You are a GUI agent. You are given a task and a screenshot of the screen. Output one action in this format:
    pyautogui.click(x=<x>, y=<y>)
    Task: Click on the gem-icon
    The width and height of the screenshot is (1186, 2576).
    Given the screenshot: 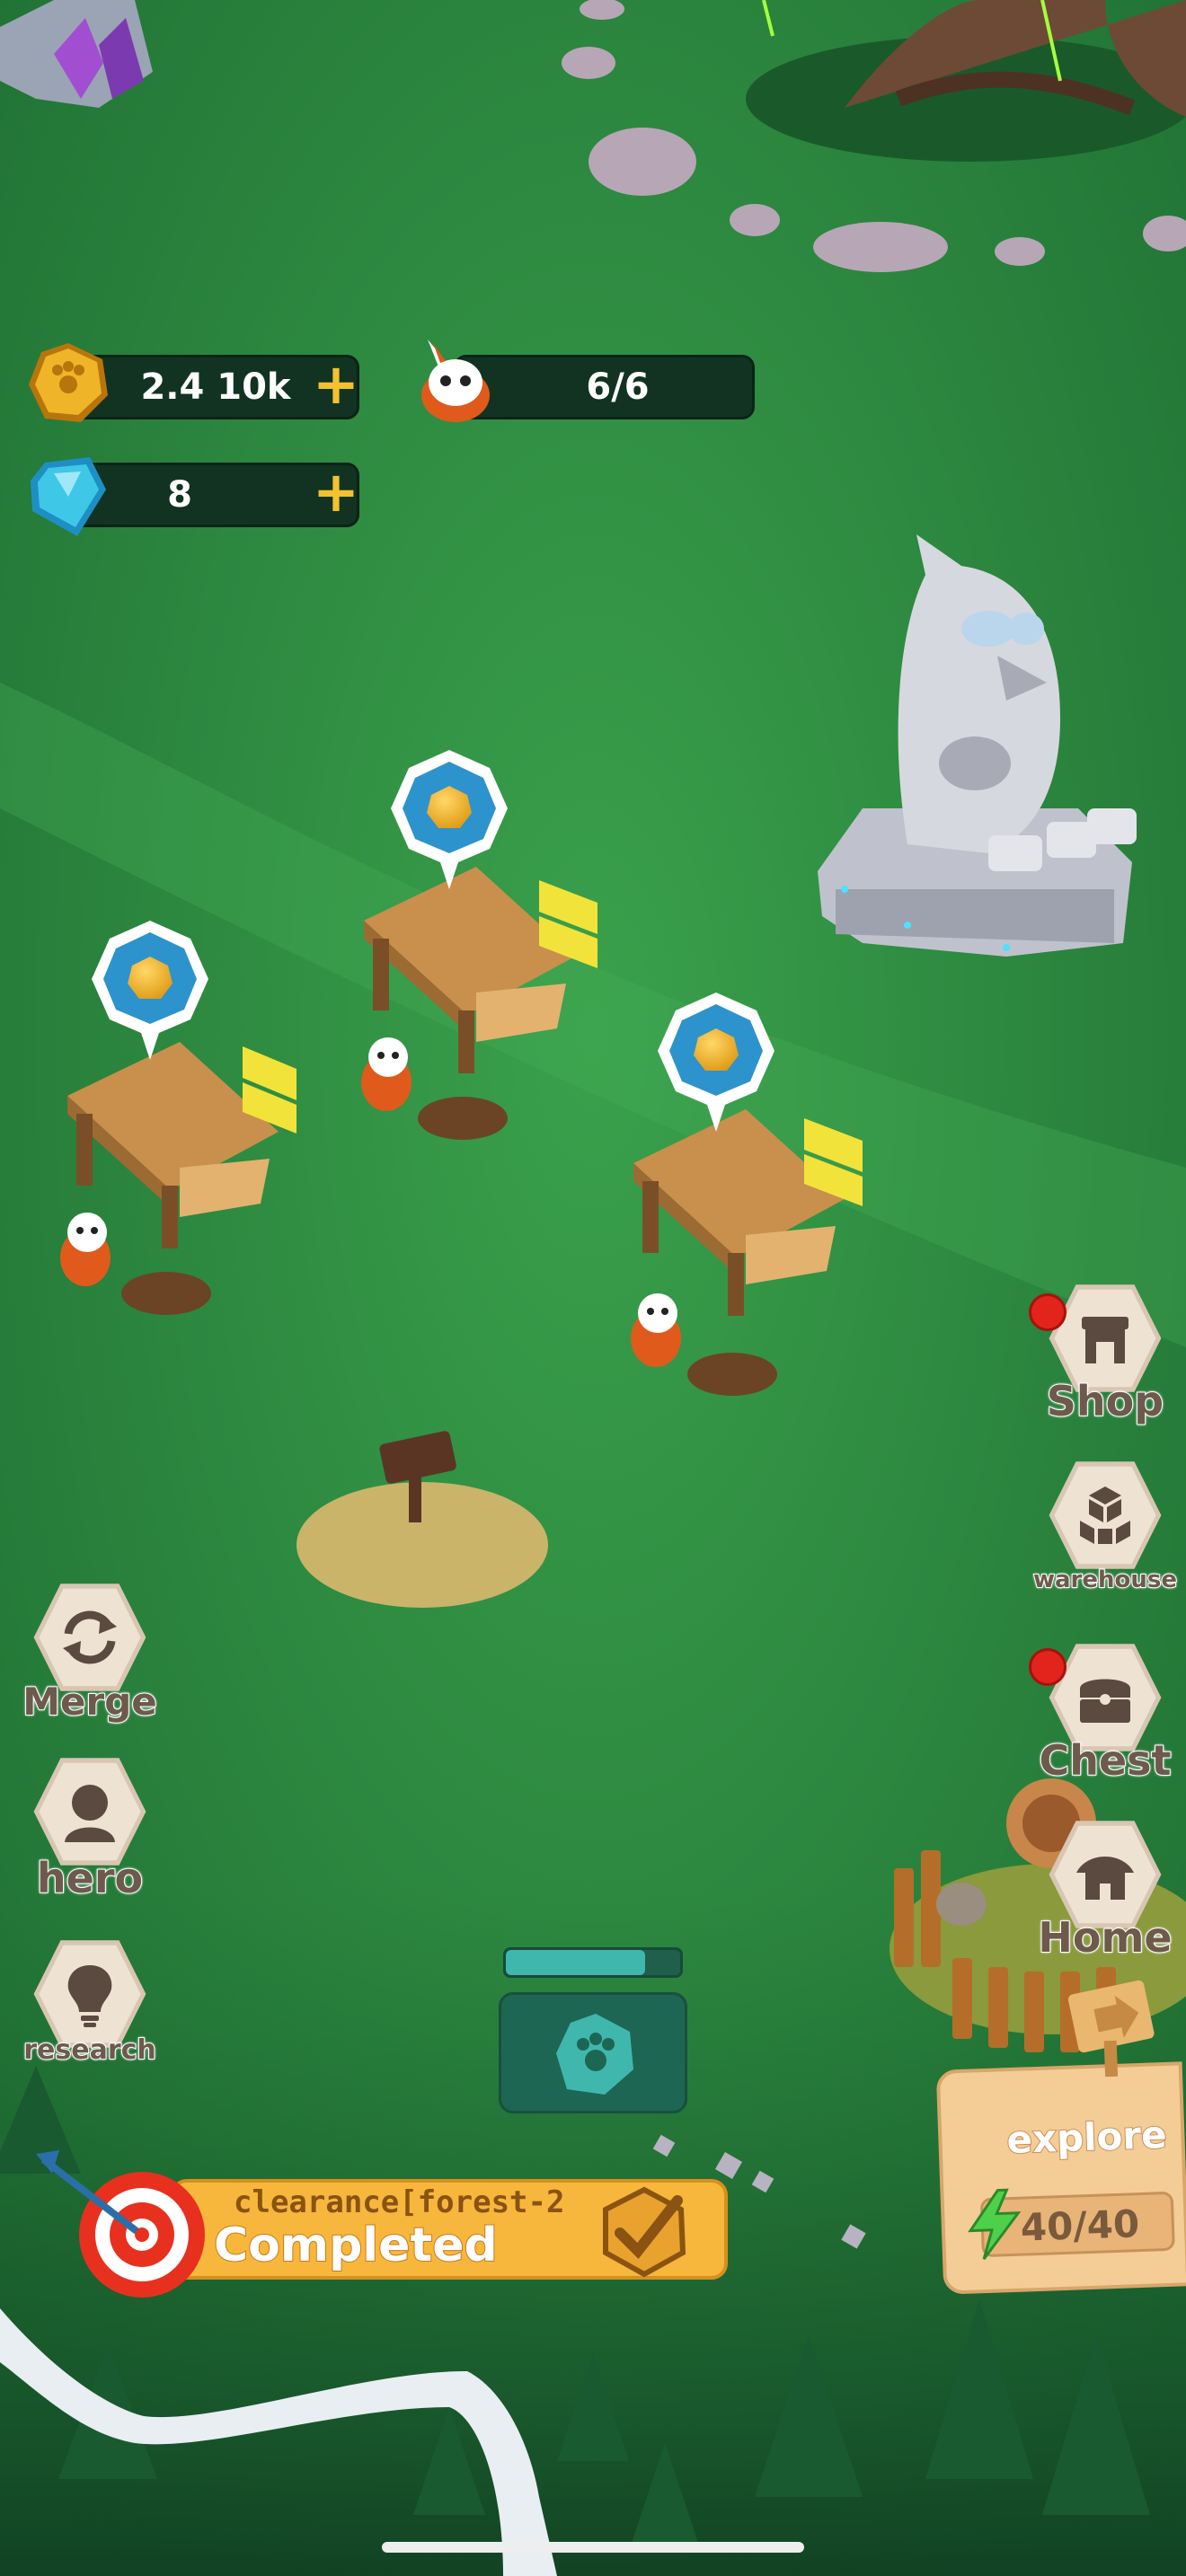 What is the action you would take?
    pyautogui.click(x=68, y=496)
    